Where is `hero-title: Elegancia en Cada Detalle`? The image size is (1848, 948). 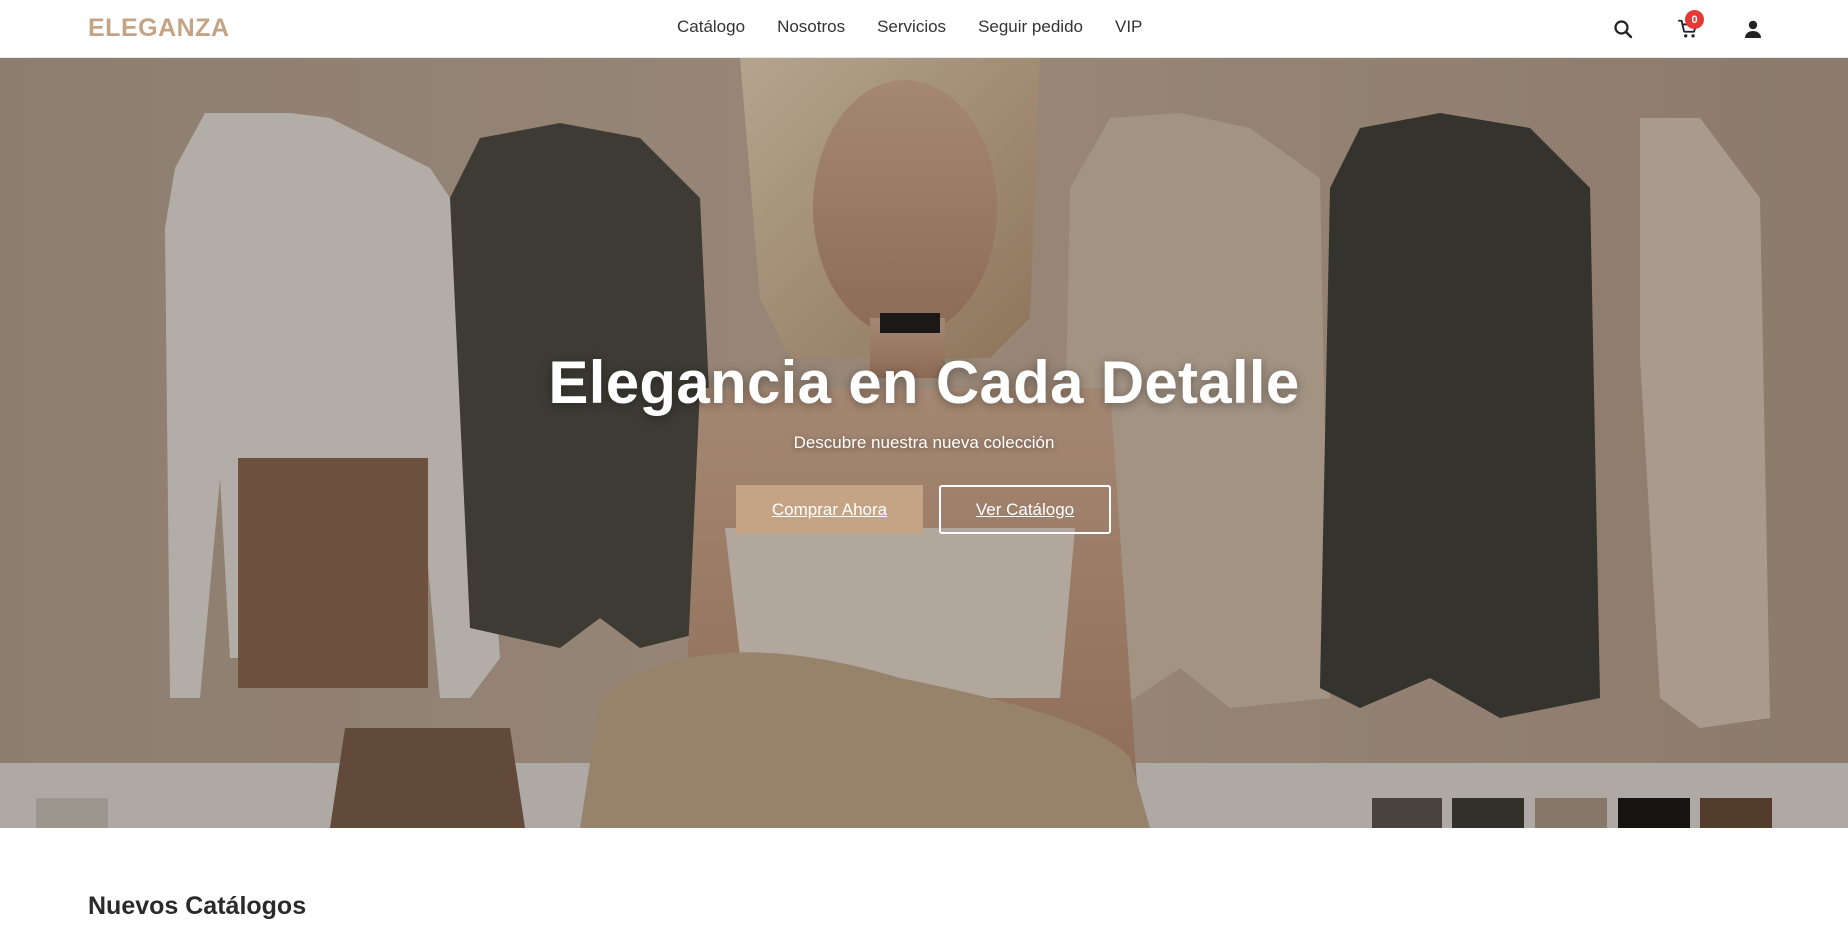
hero-title: Elegancia en Cada Detalle is located at coordinates (924, 382).